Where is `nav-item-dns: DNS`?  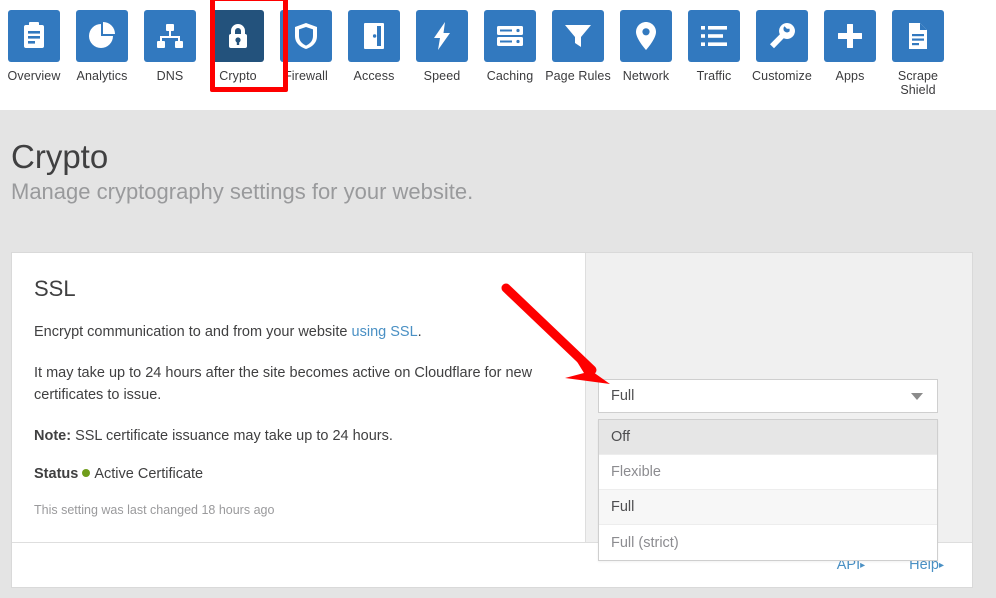 nav-item-dns: DNS is located at coordinates (170, 46).